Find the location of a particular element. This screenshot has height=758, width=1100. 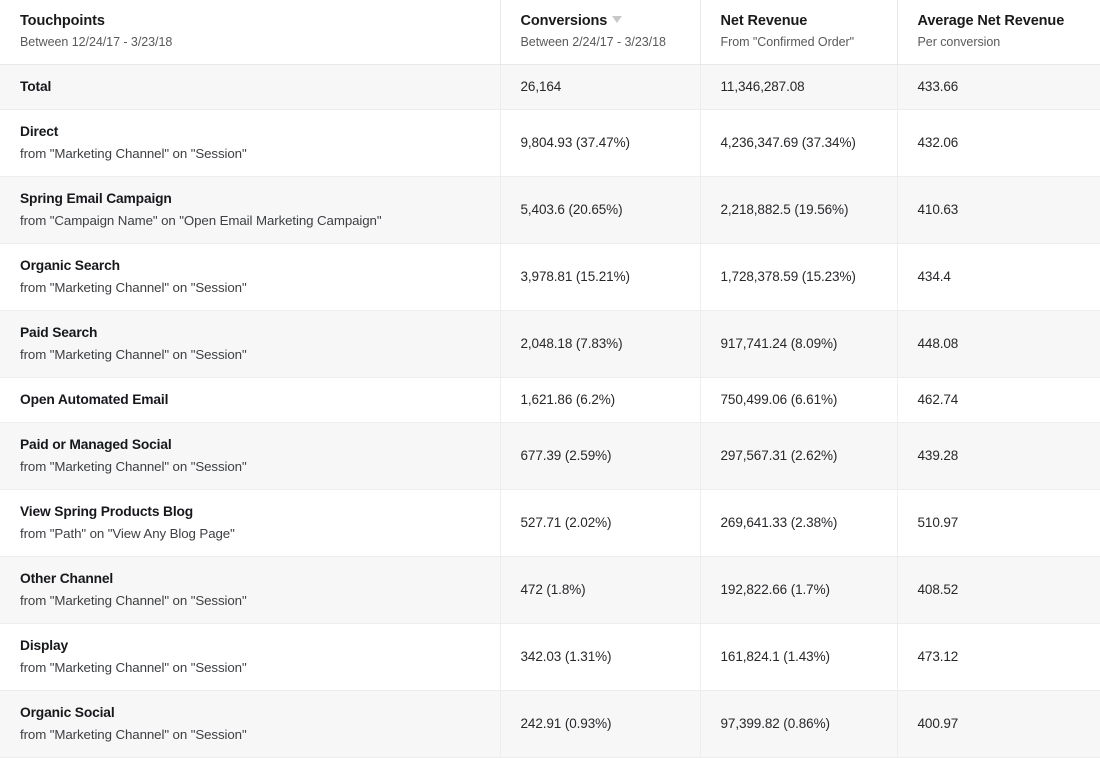

cell-conversions-value: 1,621.86 (6.2%) is located at coordinates (568, 399).